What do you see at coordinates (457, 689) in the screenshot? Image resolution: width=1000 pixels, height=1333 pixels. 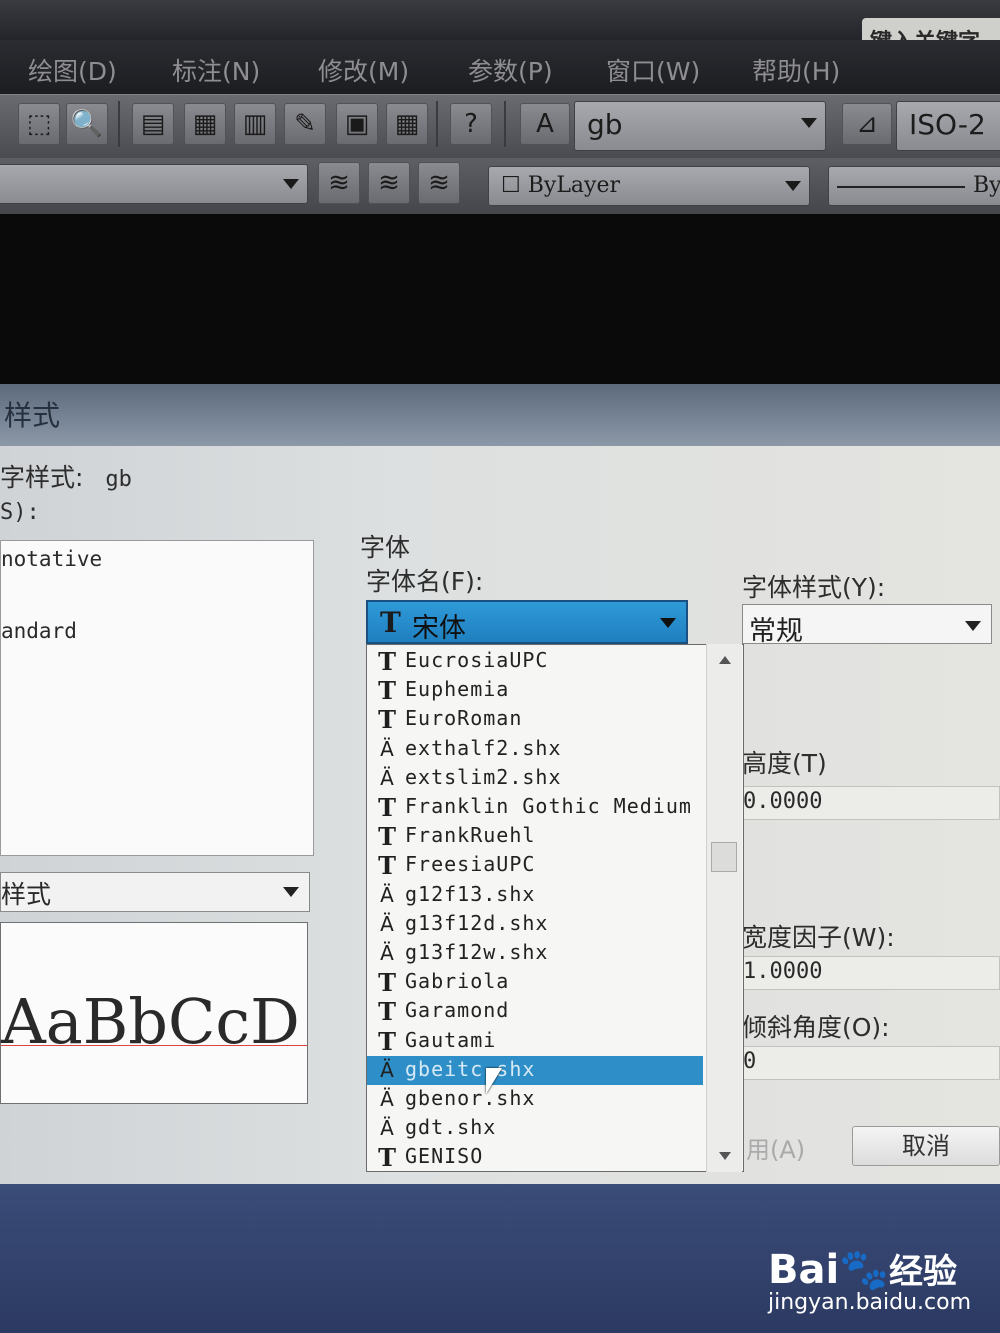 I see `font-name: Euphemia` at bounding box center [457, 689].